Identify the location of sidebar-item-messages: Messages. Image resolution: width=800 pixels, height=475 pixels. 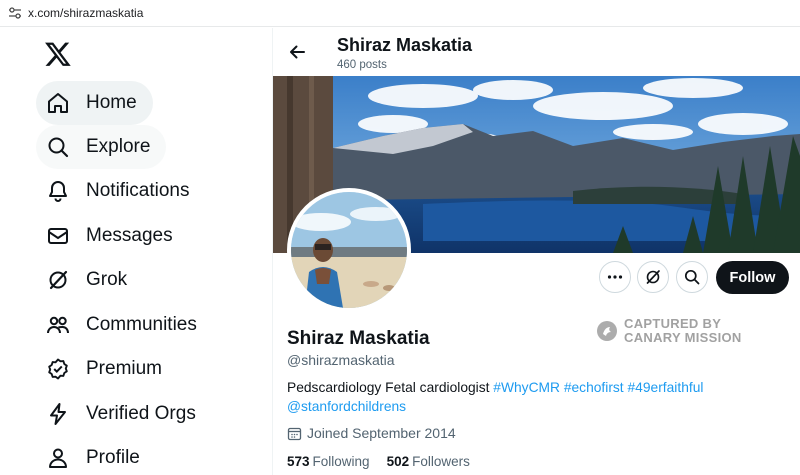
(112, 236).